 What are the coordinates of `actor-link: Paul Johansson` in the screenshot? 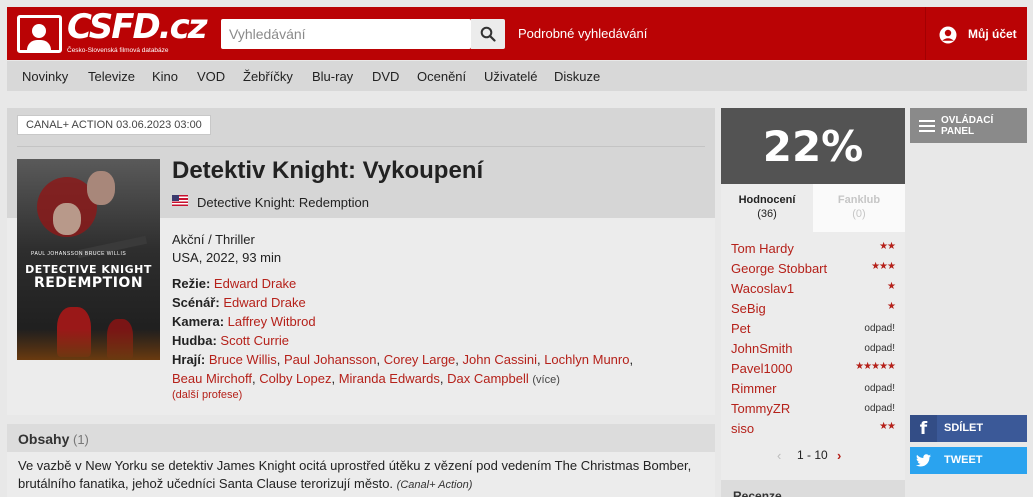 It's located at (330, 359).